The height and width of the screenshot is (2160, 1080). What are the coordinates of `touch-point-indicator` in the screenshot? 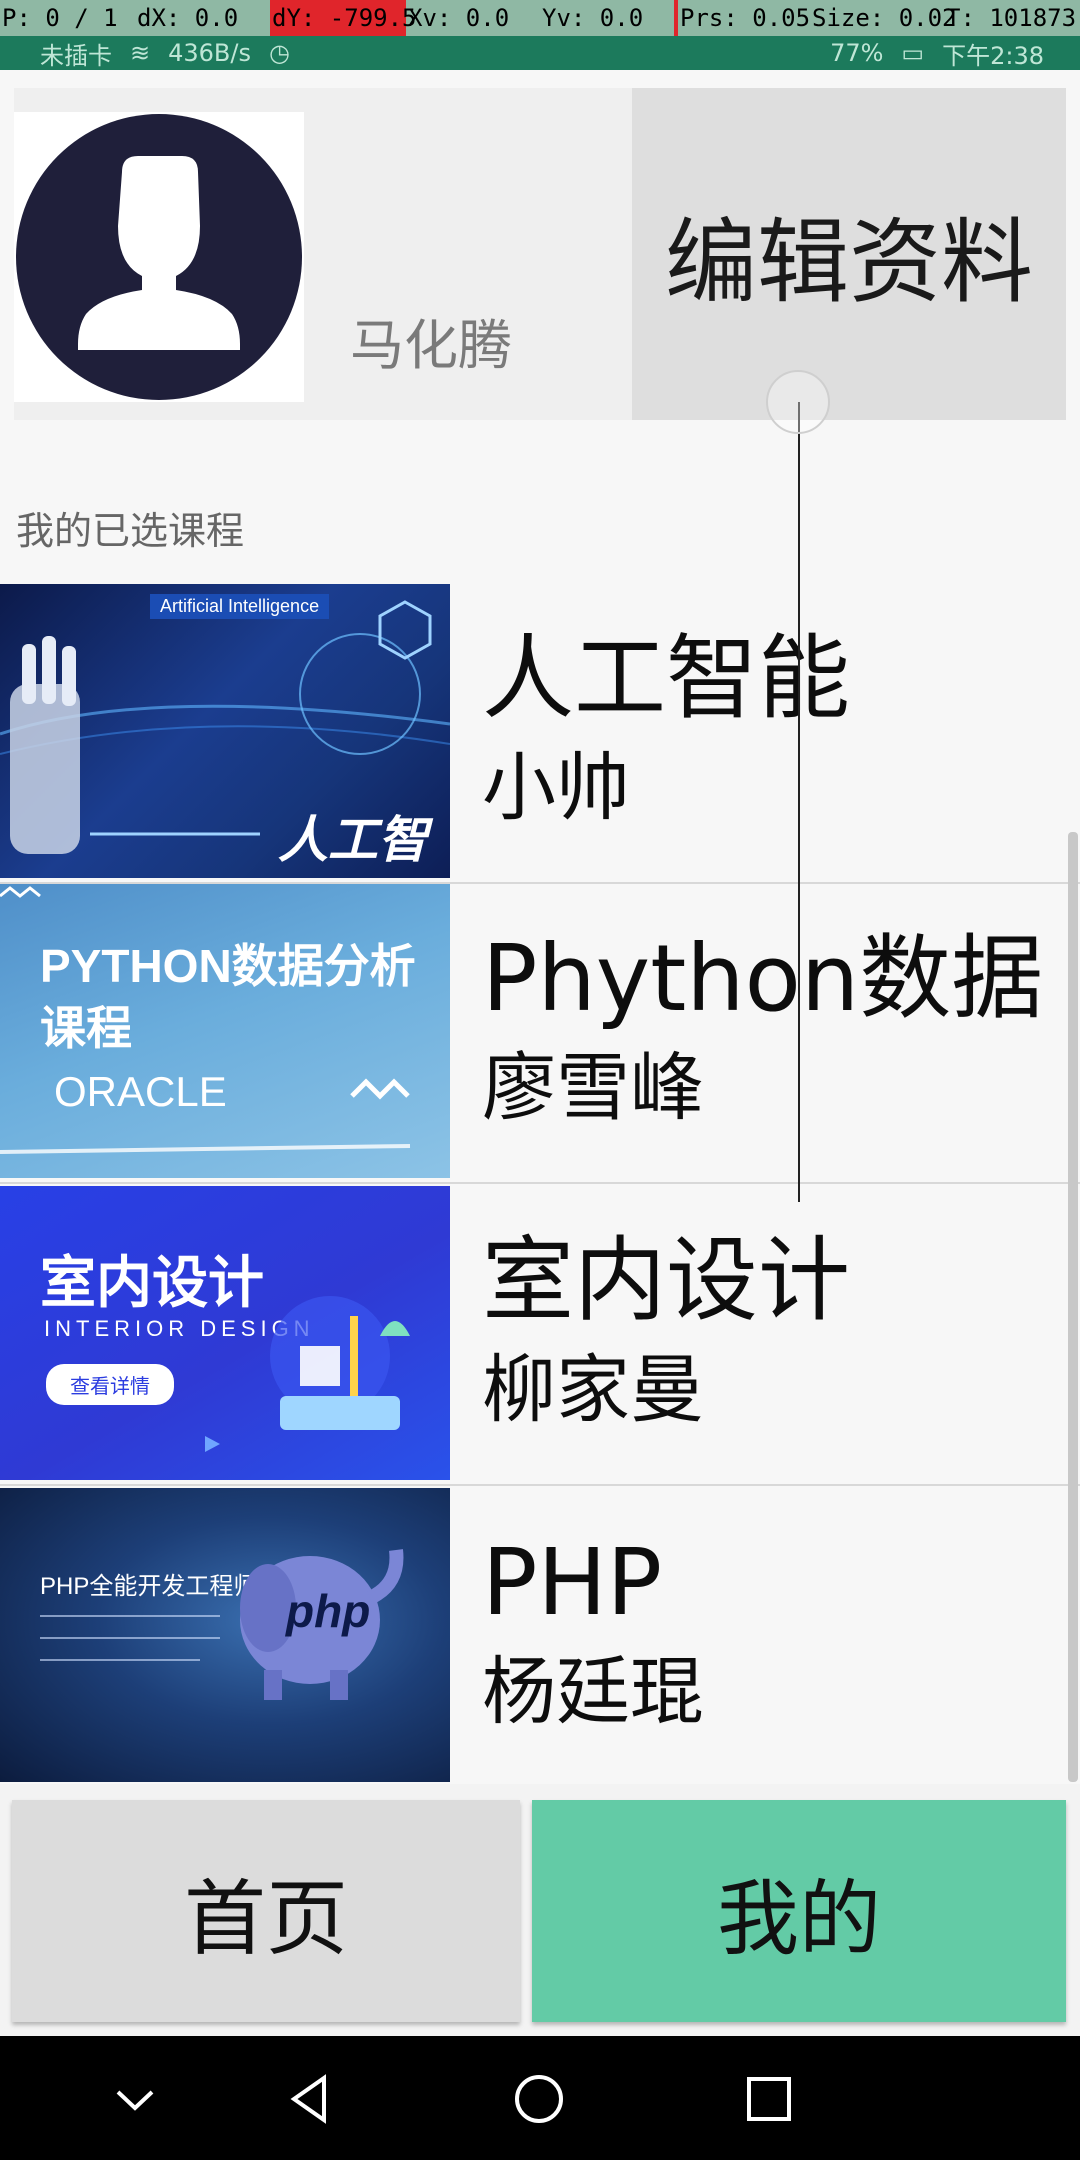 It's located at (798, 402).